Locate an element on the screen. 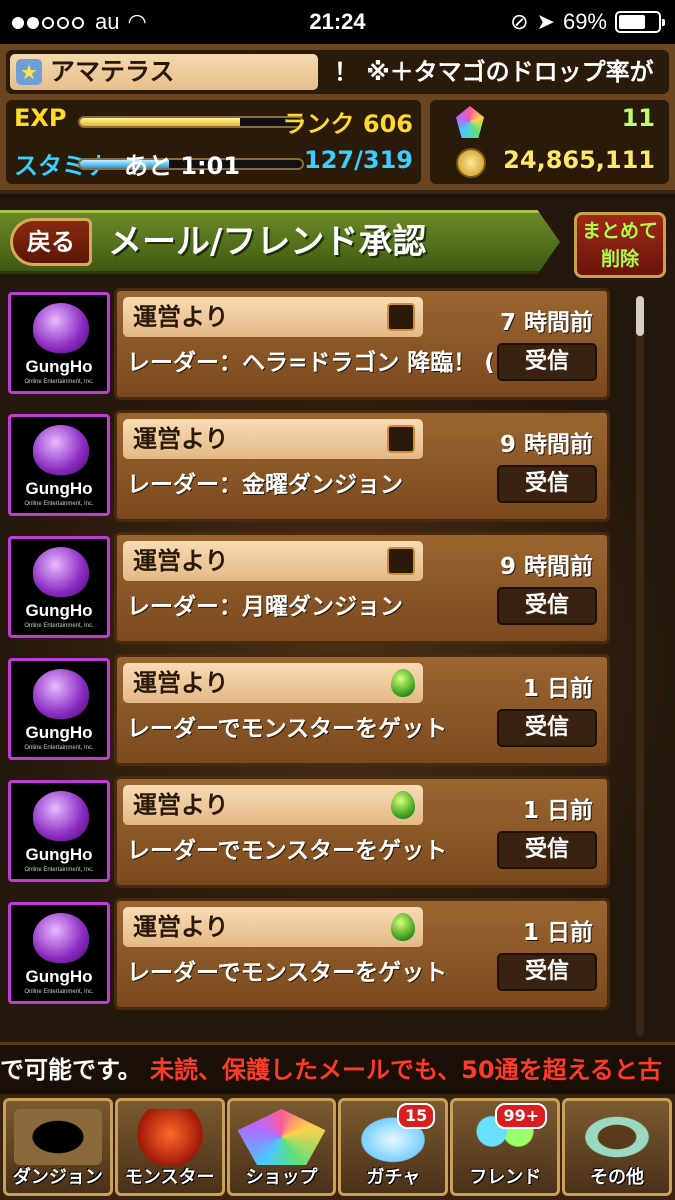  back-button: 戻る is located at coordinates (51, 242).